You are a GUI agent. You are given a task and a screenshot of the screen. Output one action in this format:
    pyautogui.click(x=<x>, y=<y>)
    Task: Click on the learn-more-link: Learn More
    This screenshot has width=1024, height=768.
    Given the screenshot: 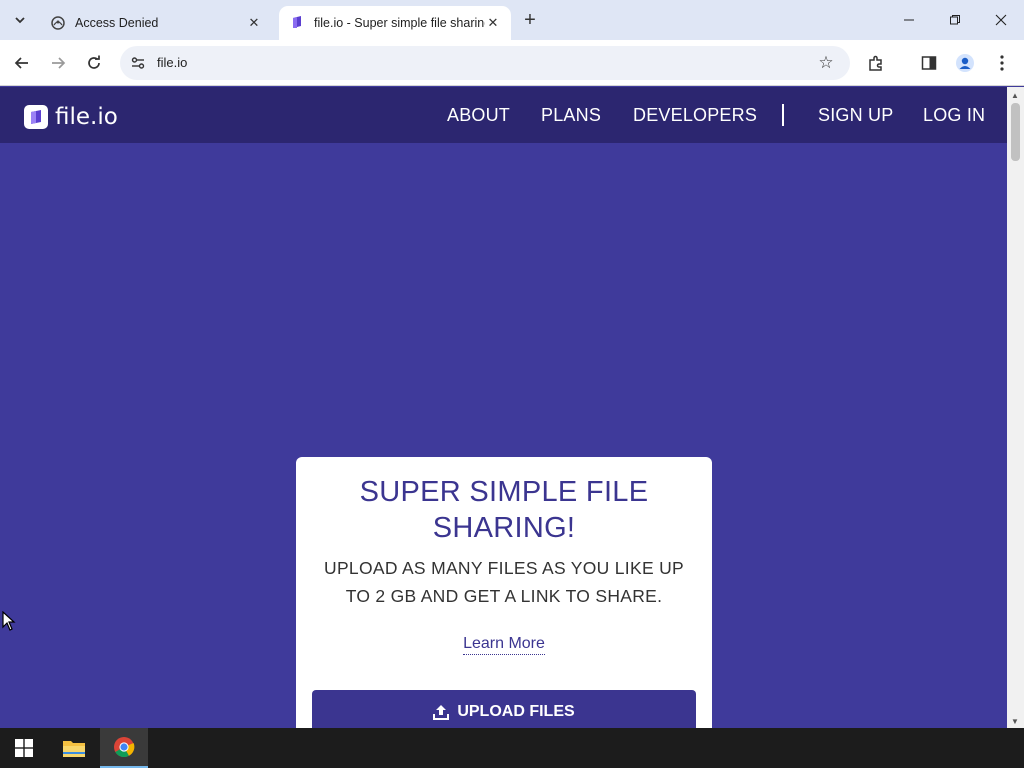 What is the action you would take?
    pyautogui.click(x=504, y=645)
    